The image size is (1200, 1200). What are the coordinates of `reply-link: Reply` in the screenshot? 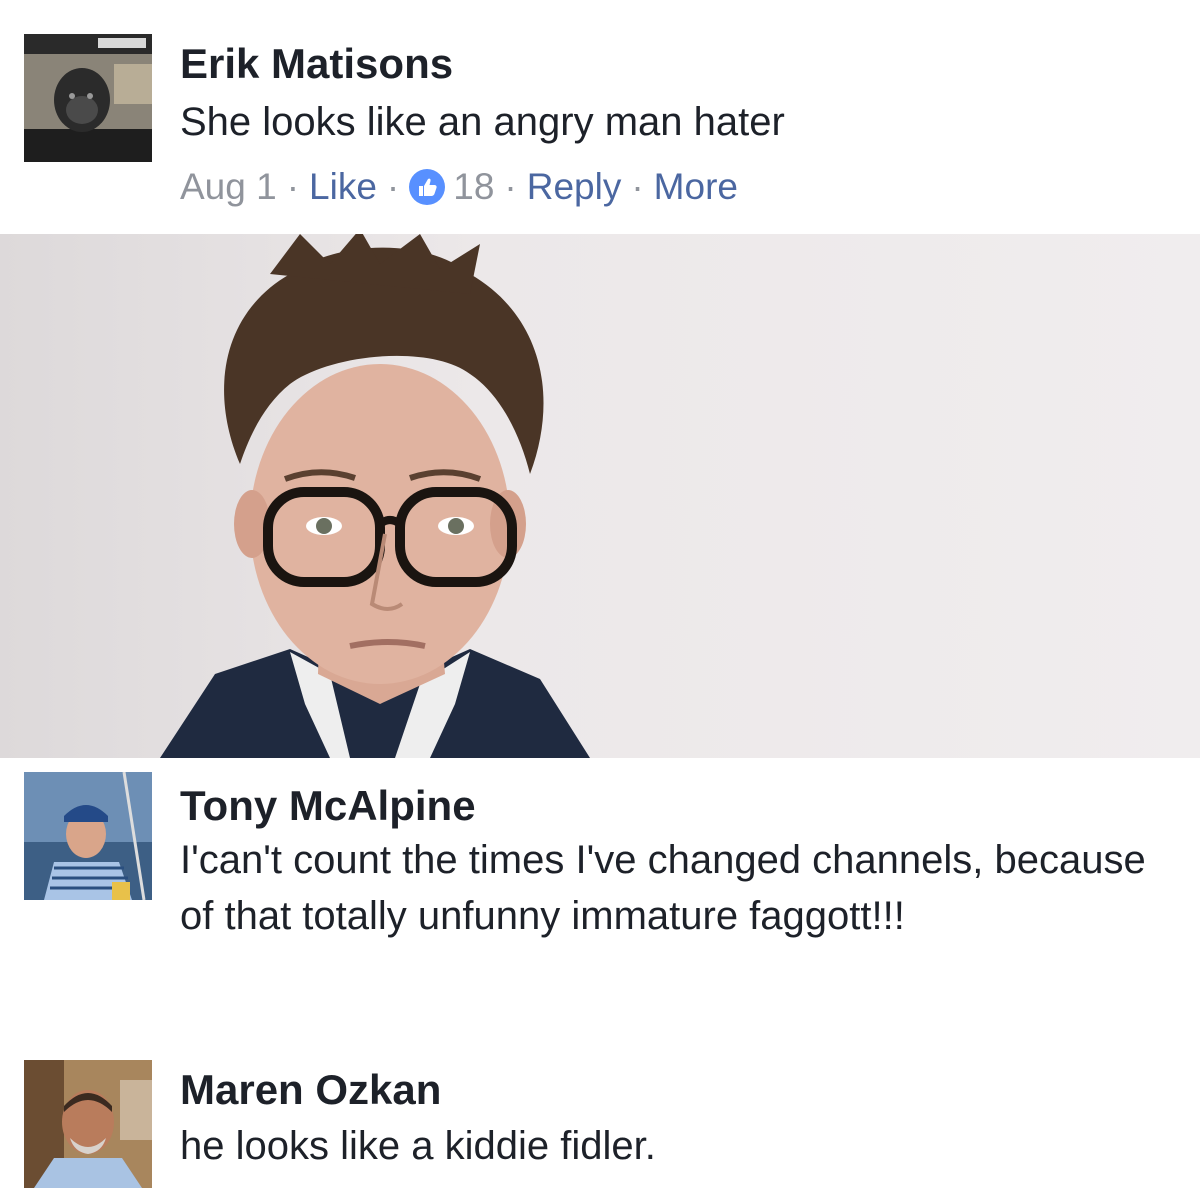 It's located at (574, 187).